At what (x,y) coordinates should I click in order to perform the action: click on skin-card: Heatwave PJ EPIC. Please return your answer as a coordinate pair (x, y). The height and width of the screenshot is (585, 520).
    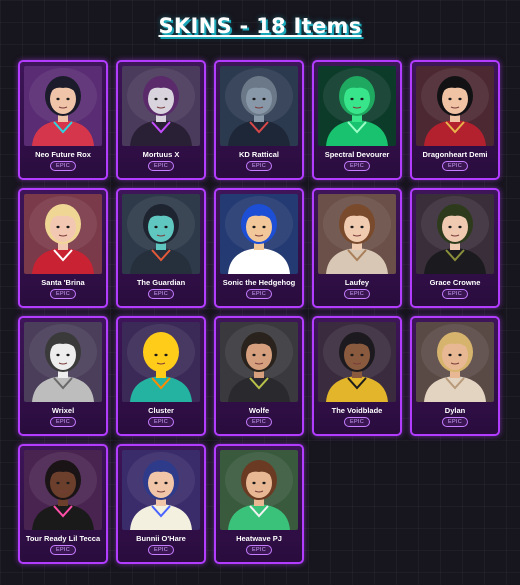
    Looking at the image, I should click on (259, 504).